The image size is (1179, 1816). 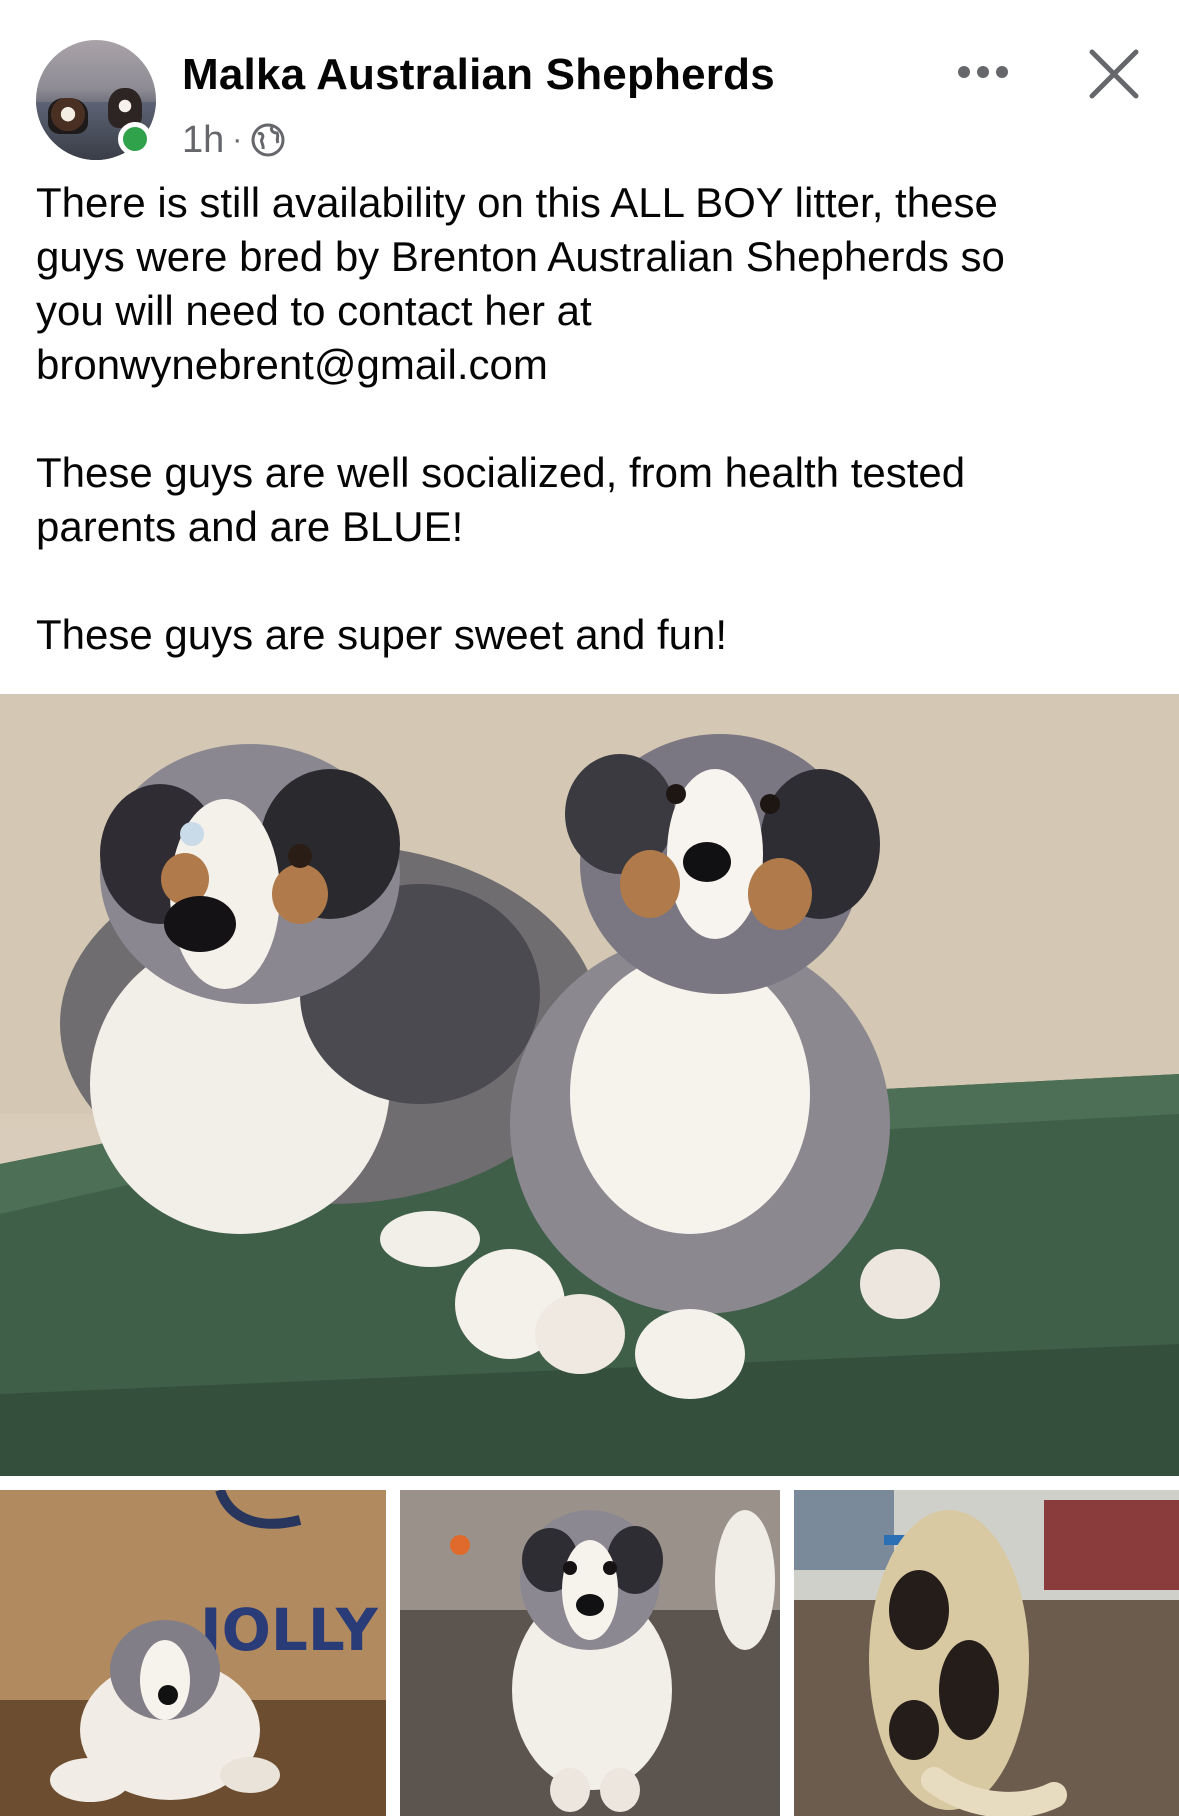 I want to click on more-options-button, so click(x=983, y=72).